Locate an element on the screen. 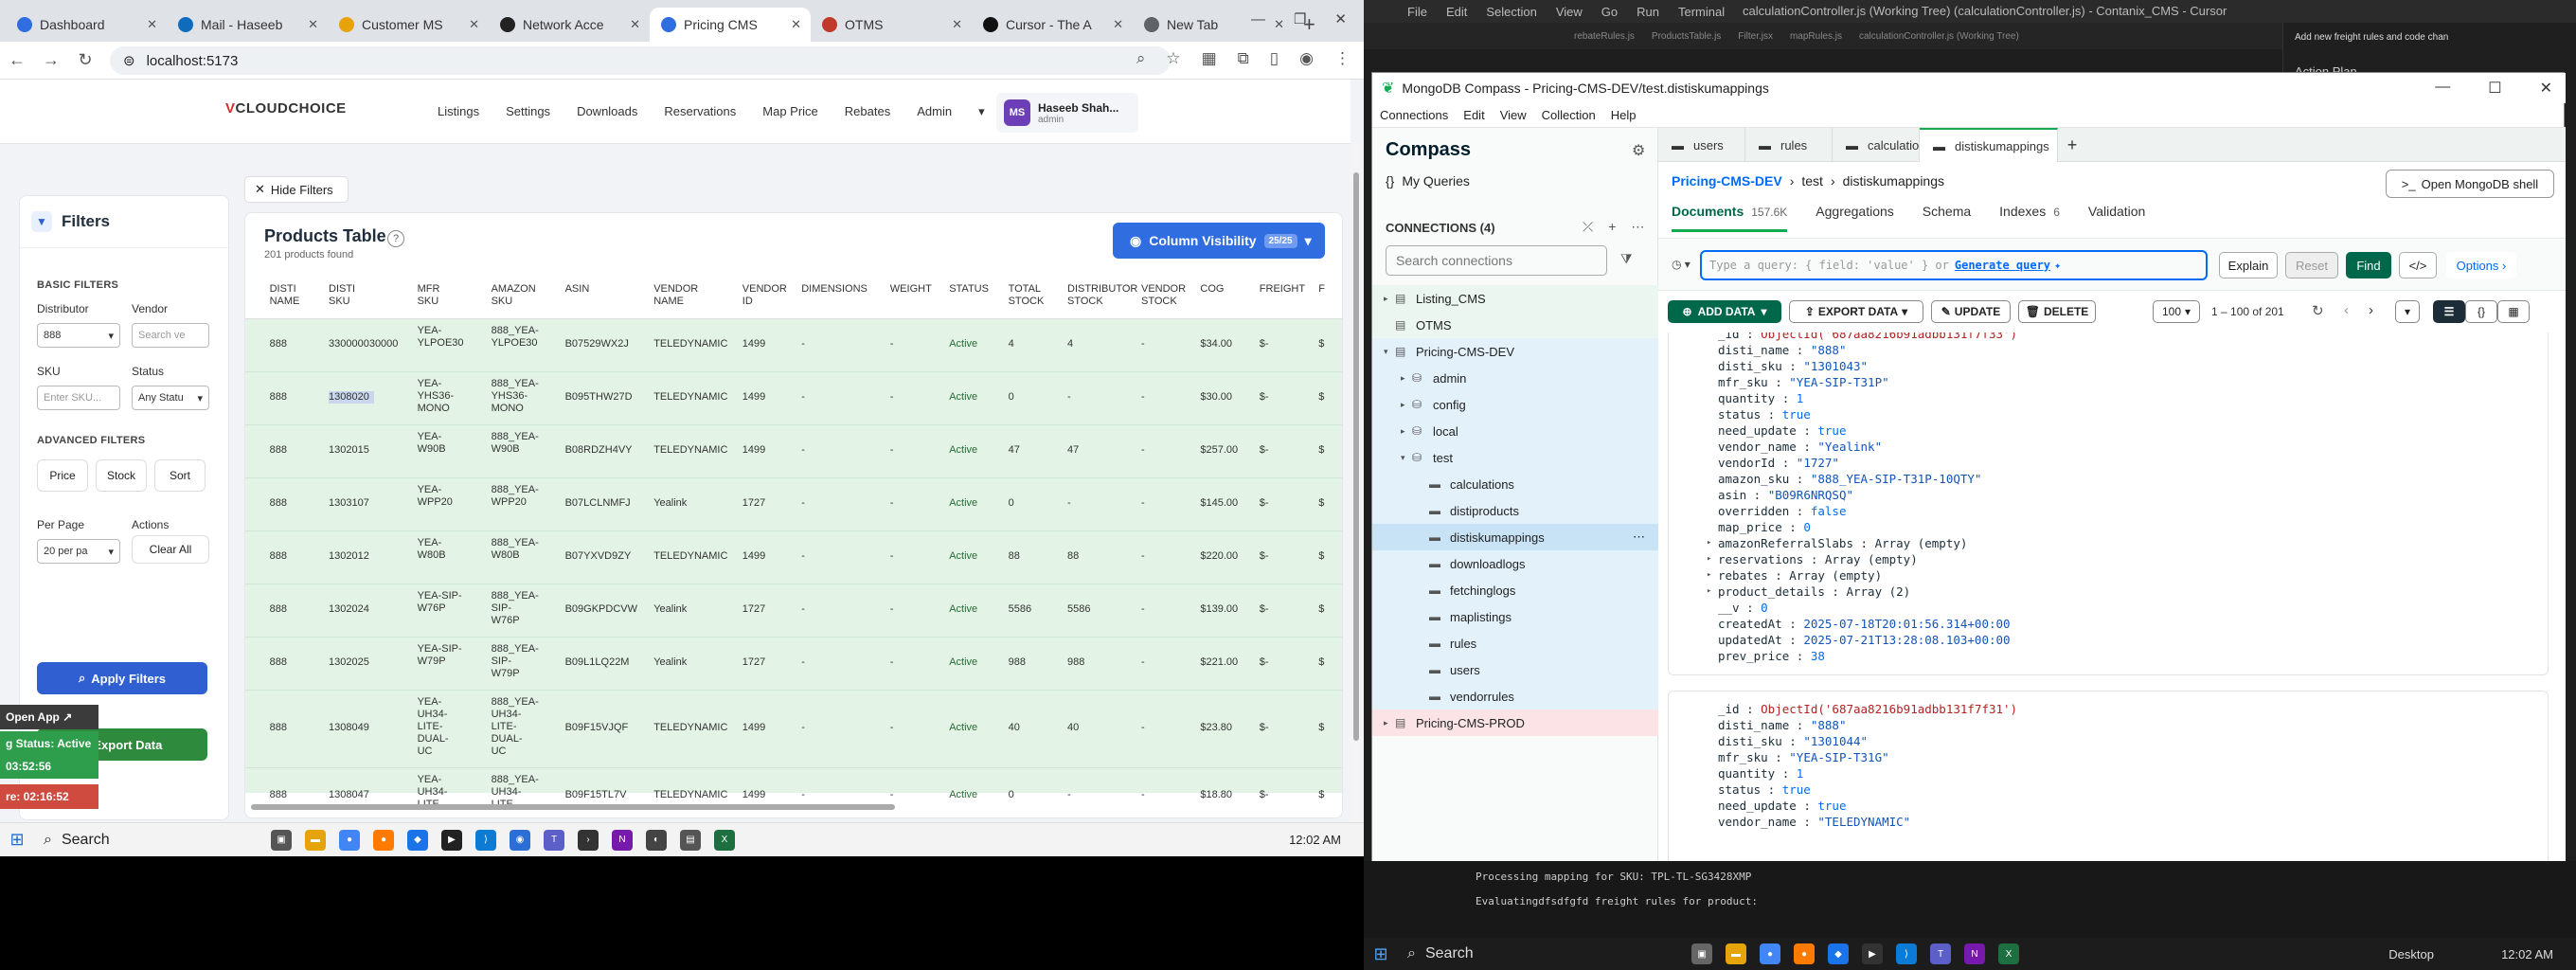  column-header: VENDOR STOCK is located at coordinates (1163, 295).